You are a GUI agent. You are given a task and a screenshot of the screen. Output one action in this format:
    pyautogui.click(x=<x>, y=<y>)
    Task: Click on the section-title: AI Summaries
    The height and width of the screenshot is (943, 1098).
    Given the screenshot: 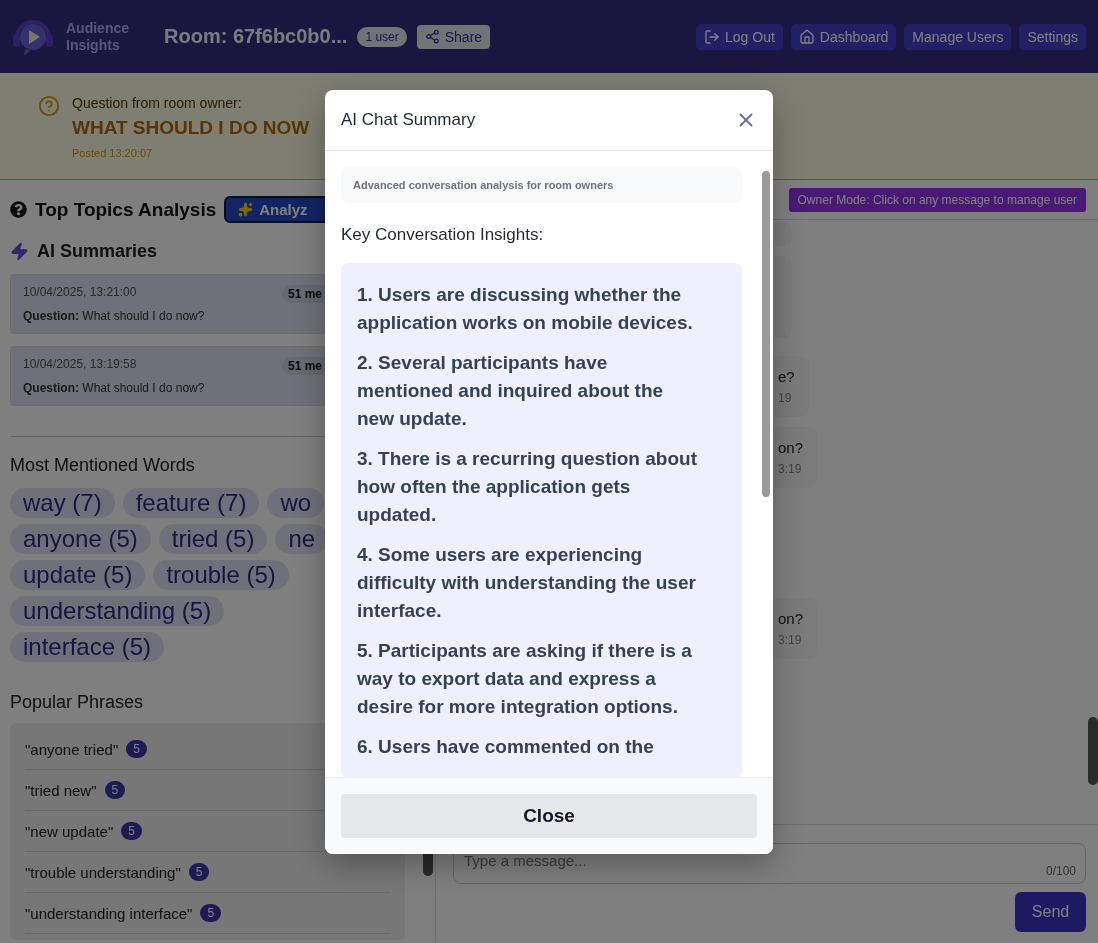 What is the action you would take?
    pyautogui.click(x=97, y=251)
    